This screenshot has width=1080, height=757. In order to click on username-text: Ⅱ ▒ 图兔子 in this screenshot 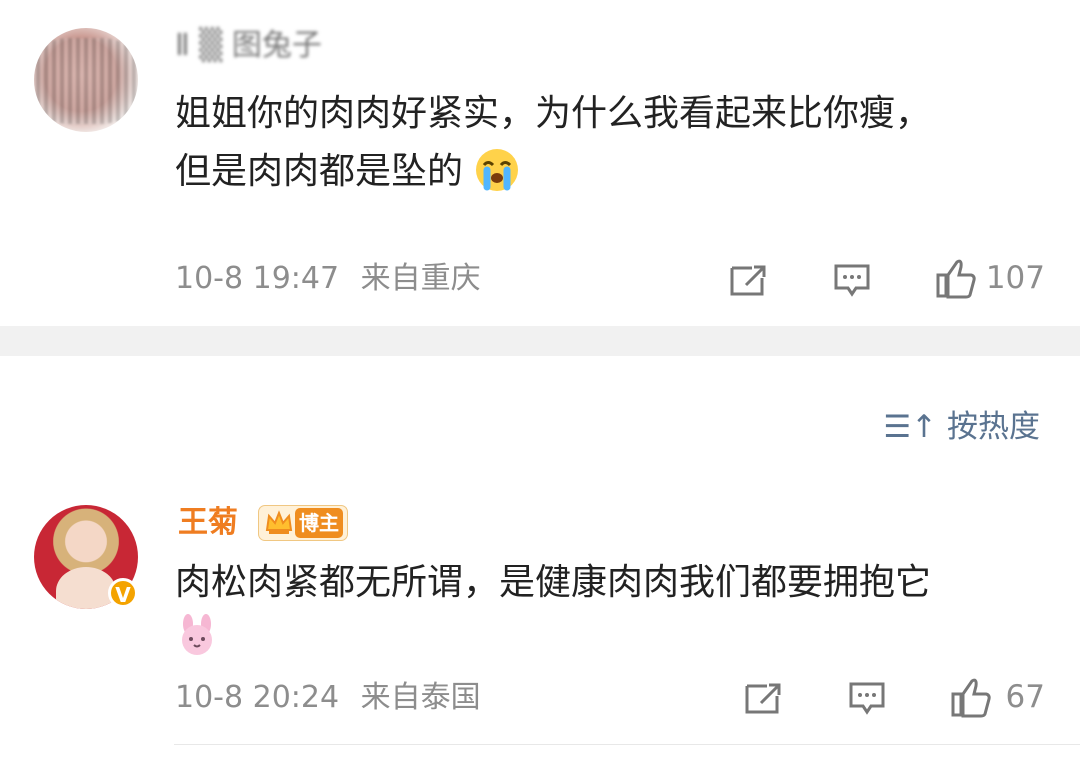, I will do `click(248, 45)`.